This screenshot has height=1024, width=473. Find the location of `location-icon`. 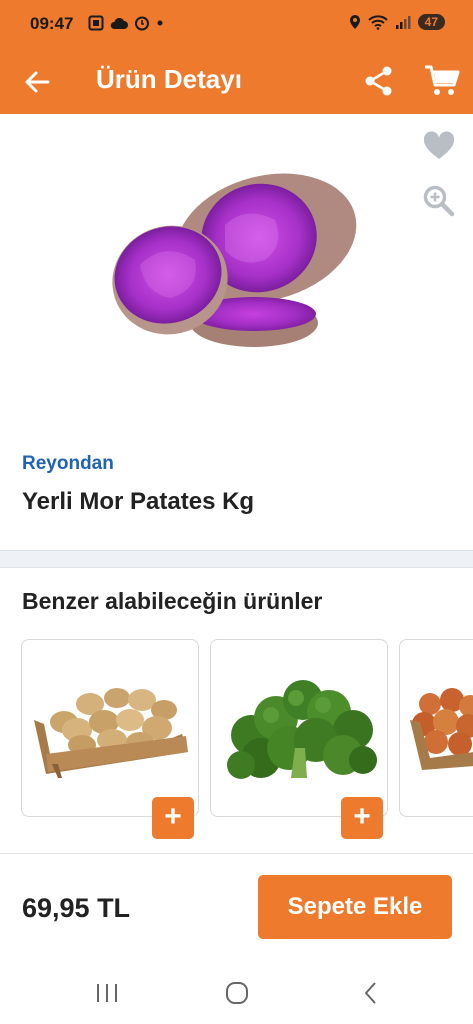

location-icon is located at coordinates (354, 22).